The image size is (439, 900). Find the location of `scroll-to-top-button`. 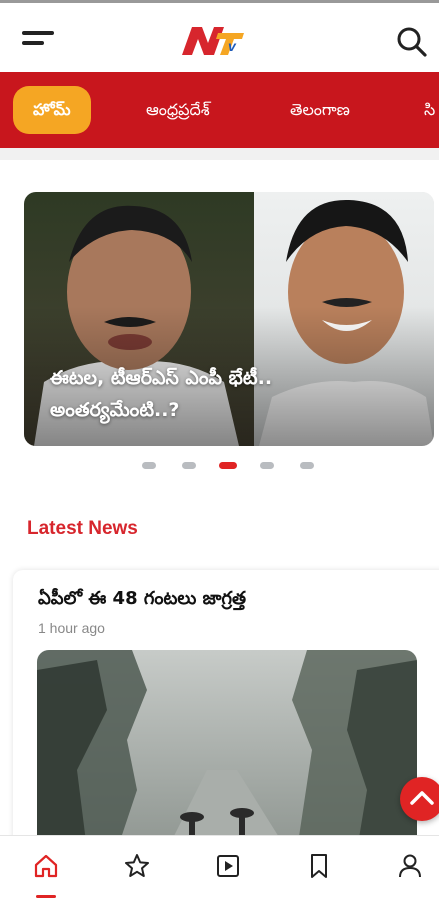

scroll-to-top-button is located at coordinates (419, 799).